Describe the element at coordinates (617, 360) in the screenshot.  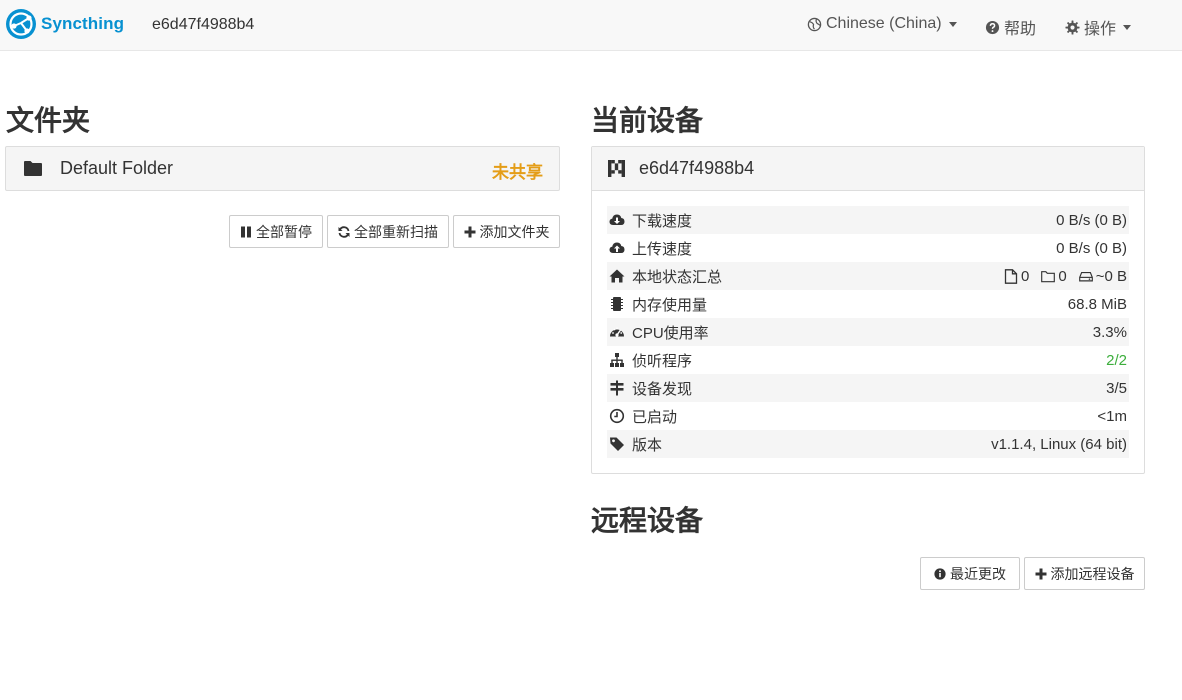
I see `sitemap-icon` at that location.